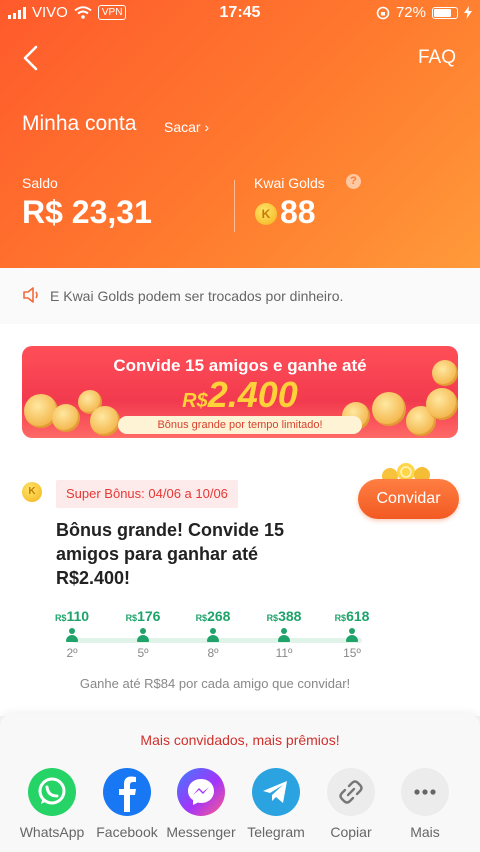 The height and width of the screenshot is (852, 480). I want to click on kwai-coin-icon: K, so click(32, 492).